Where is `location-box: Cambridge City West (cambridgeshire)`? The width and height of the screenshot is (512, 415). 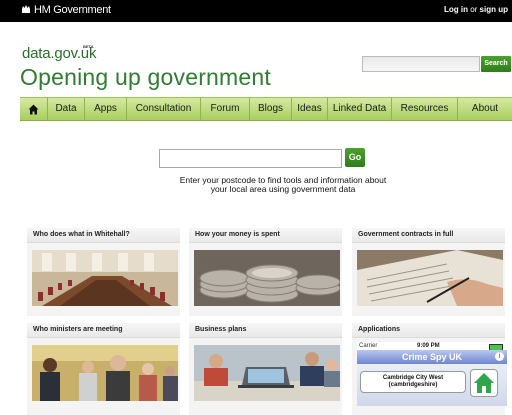
location-box: Cambridge City West (cambridgeshire) is located at coordinates (413, 382).